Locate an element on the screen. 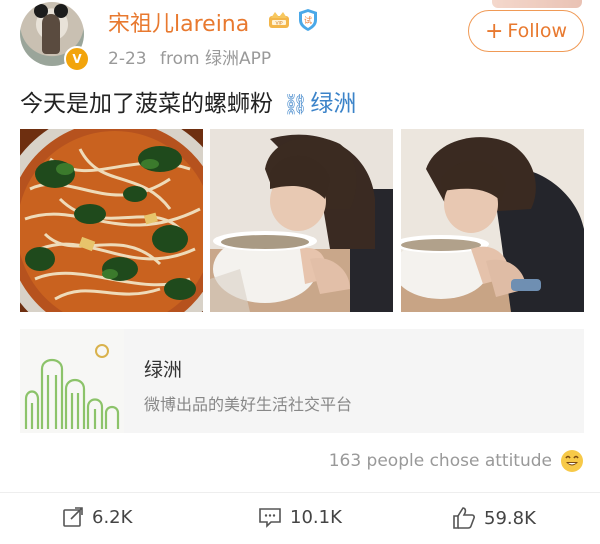 Image resolution: width=600 pixels, height=544 pixels. oasis-link: ⛓绿洲 is located at coordinates (319, 104).